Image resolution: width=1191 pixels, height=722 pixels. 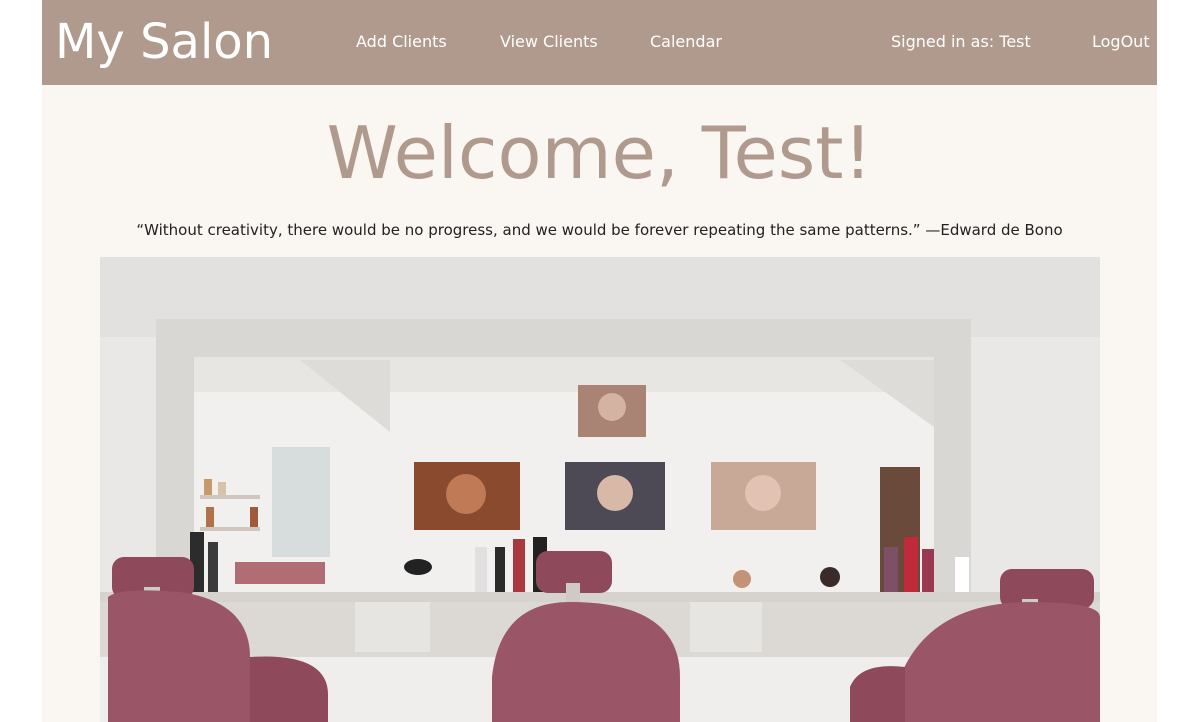 What do you see at coordinates (164, 42) in the screenshot?
I see `brand-logo: My Salon` at bounding box center [164, 42].